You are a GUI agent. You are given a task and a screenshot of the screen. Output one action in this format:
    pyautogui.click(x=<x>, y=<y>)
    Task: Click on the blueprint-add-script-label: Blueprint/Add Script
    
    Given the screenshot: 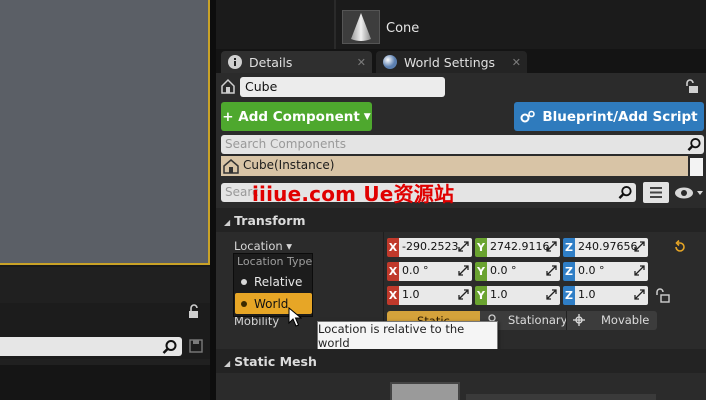 What is the action you would take?
    pyautogui.click(x=620, y=116)
    